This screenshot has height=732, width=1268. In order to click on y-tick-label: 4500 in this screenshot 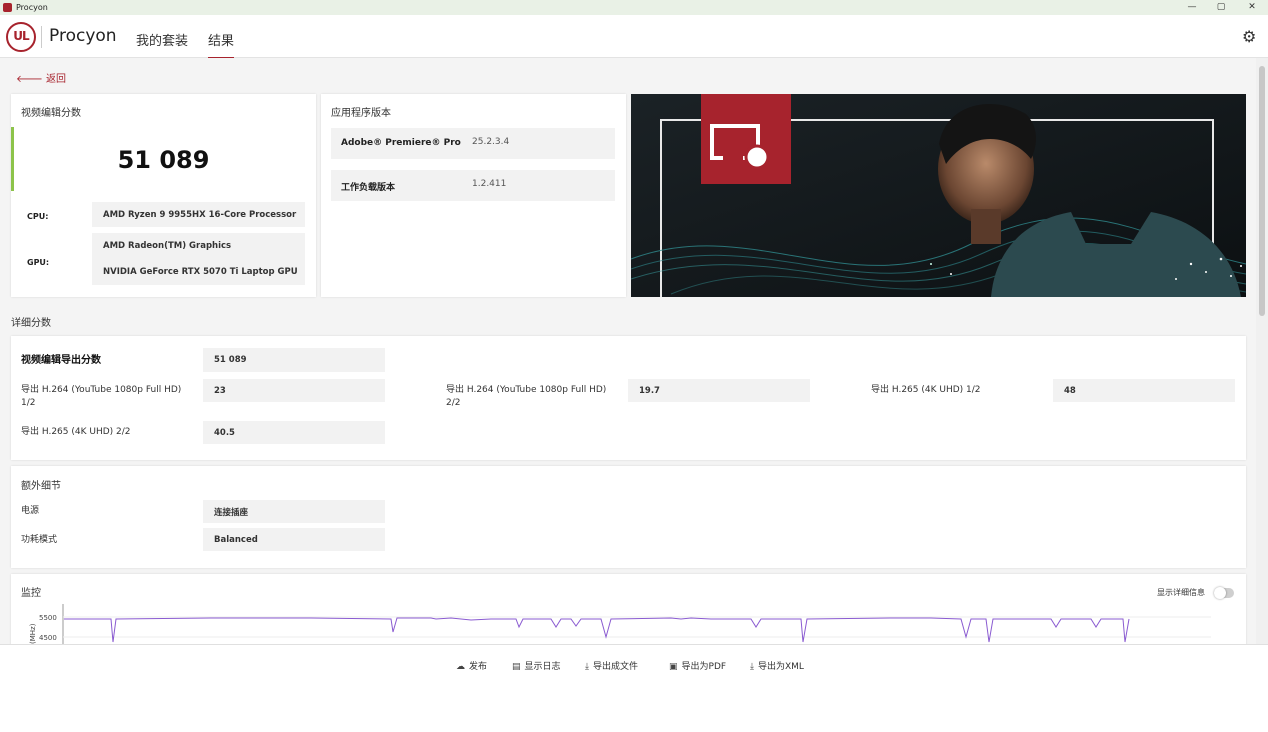, I will do `click(48, 638)`.